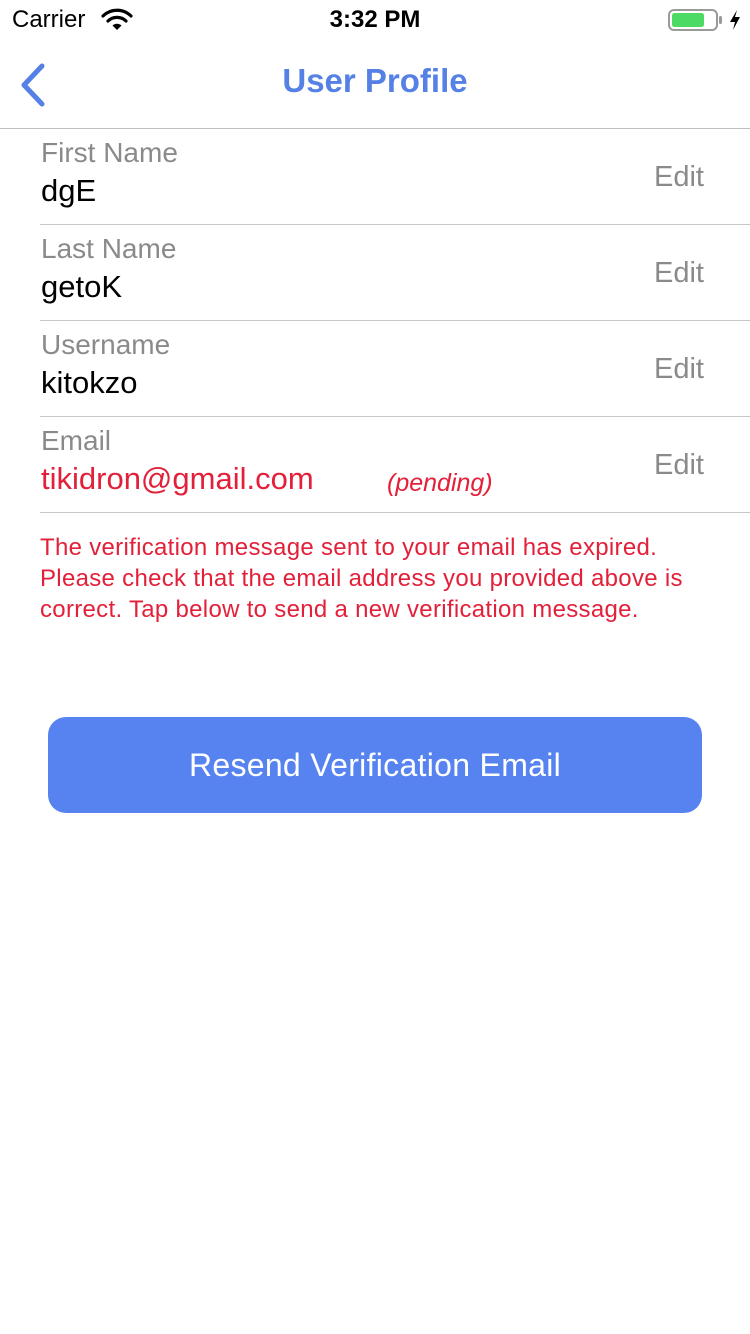 The width and height of the screenshot is (750, 1334). Describe the element at coordinates (679, 273) in the screenshot. I see `edit-last-name-button: Edit` at that location.